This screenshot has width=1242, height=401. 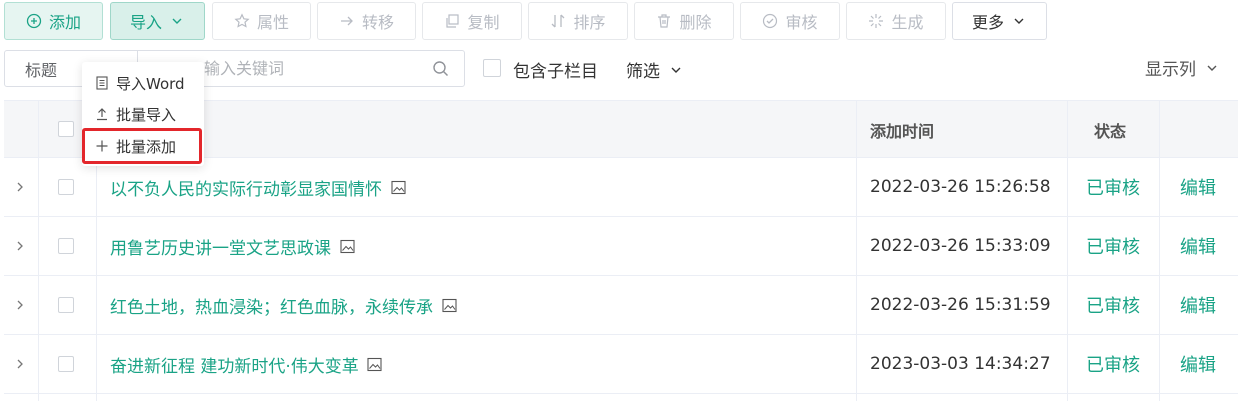 I want to click on sort-button: 排序, so click(x=578, y=21).